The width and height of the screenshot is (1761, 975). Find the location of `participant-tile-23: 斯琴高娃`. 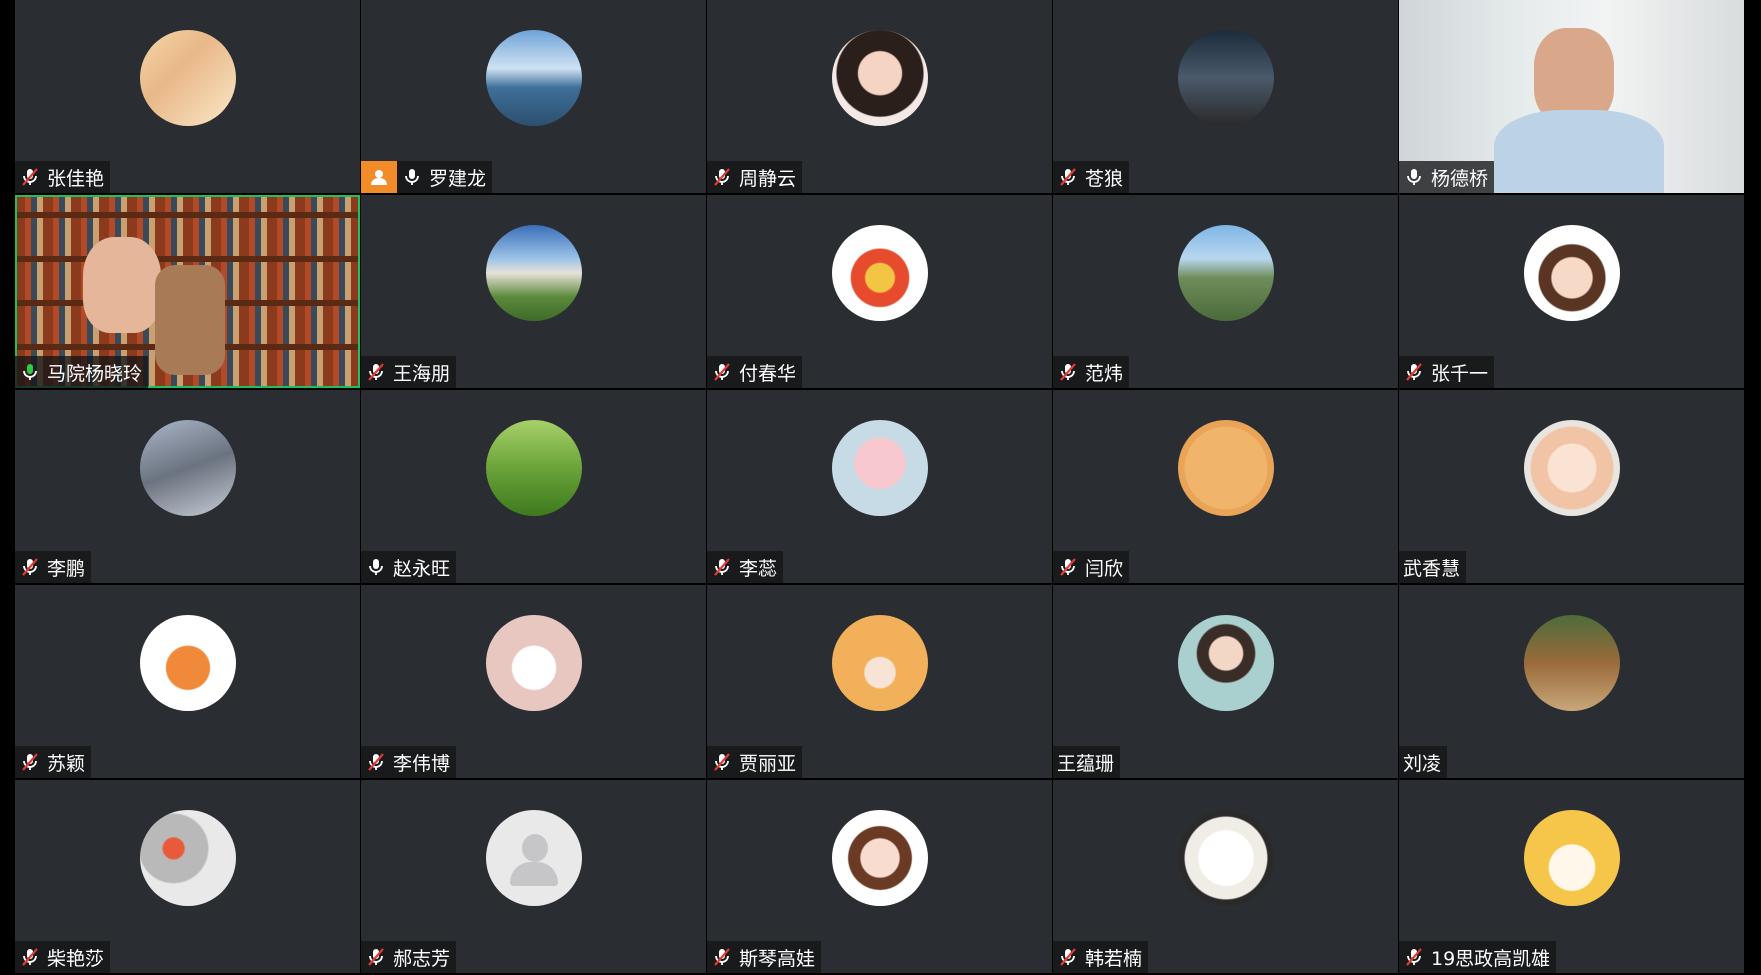

participant-tile-23: 斯琴高娃 is located at coordinates (879, 876).